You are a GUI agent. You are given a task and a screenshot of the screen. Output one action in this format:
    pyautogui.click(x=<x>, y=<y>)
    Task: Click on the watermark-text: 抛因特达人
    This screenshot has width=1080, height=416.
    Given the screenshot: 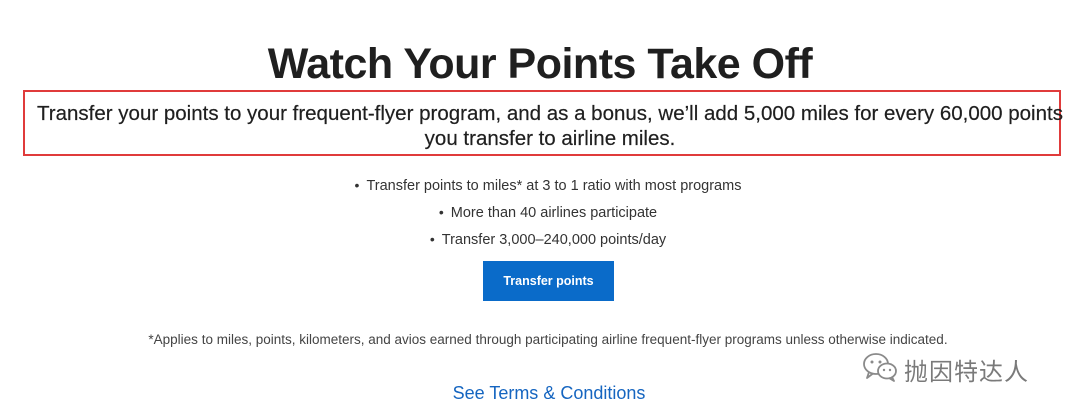 What is the action you would take?
    pyautogui.click(x=966, y=371)
    